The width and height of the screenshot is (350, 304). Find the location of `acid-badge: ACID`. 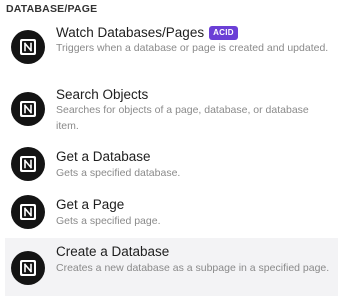

acid-badge: ACID is located at coordinates (223, 32).